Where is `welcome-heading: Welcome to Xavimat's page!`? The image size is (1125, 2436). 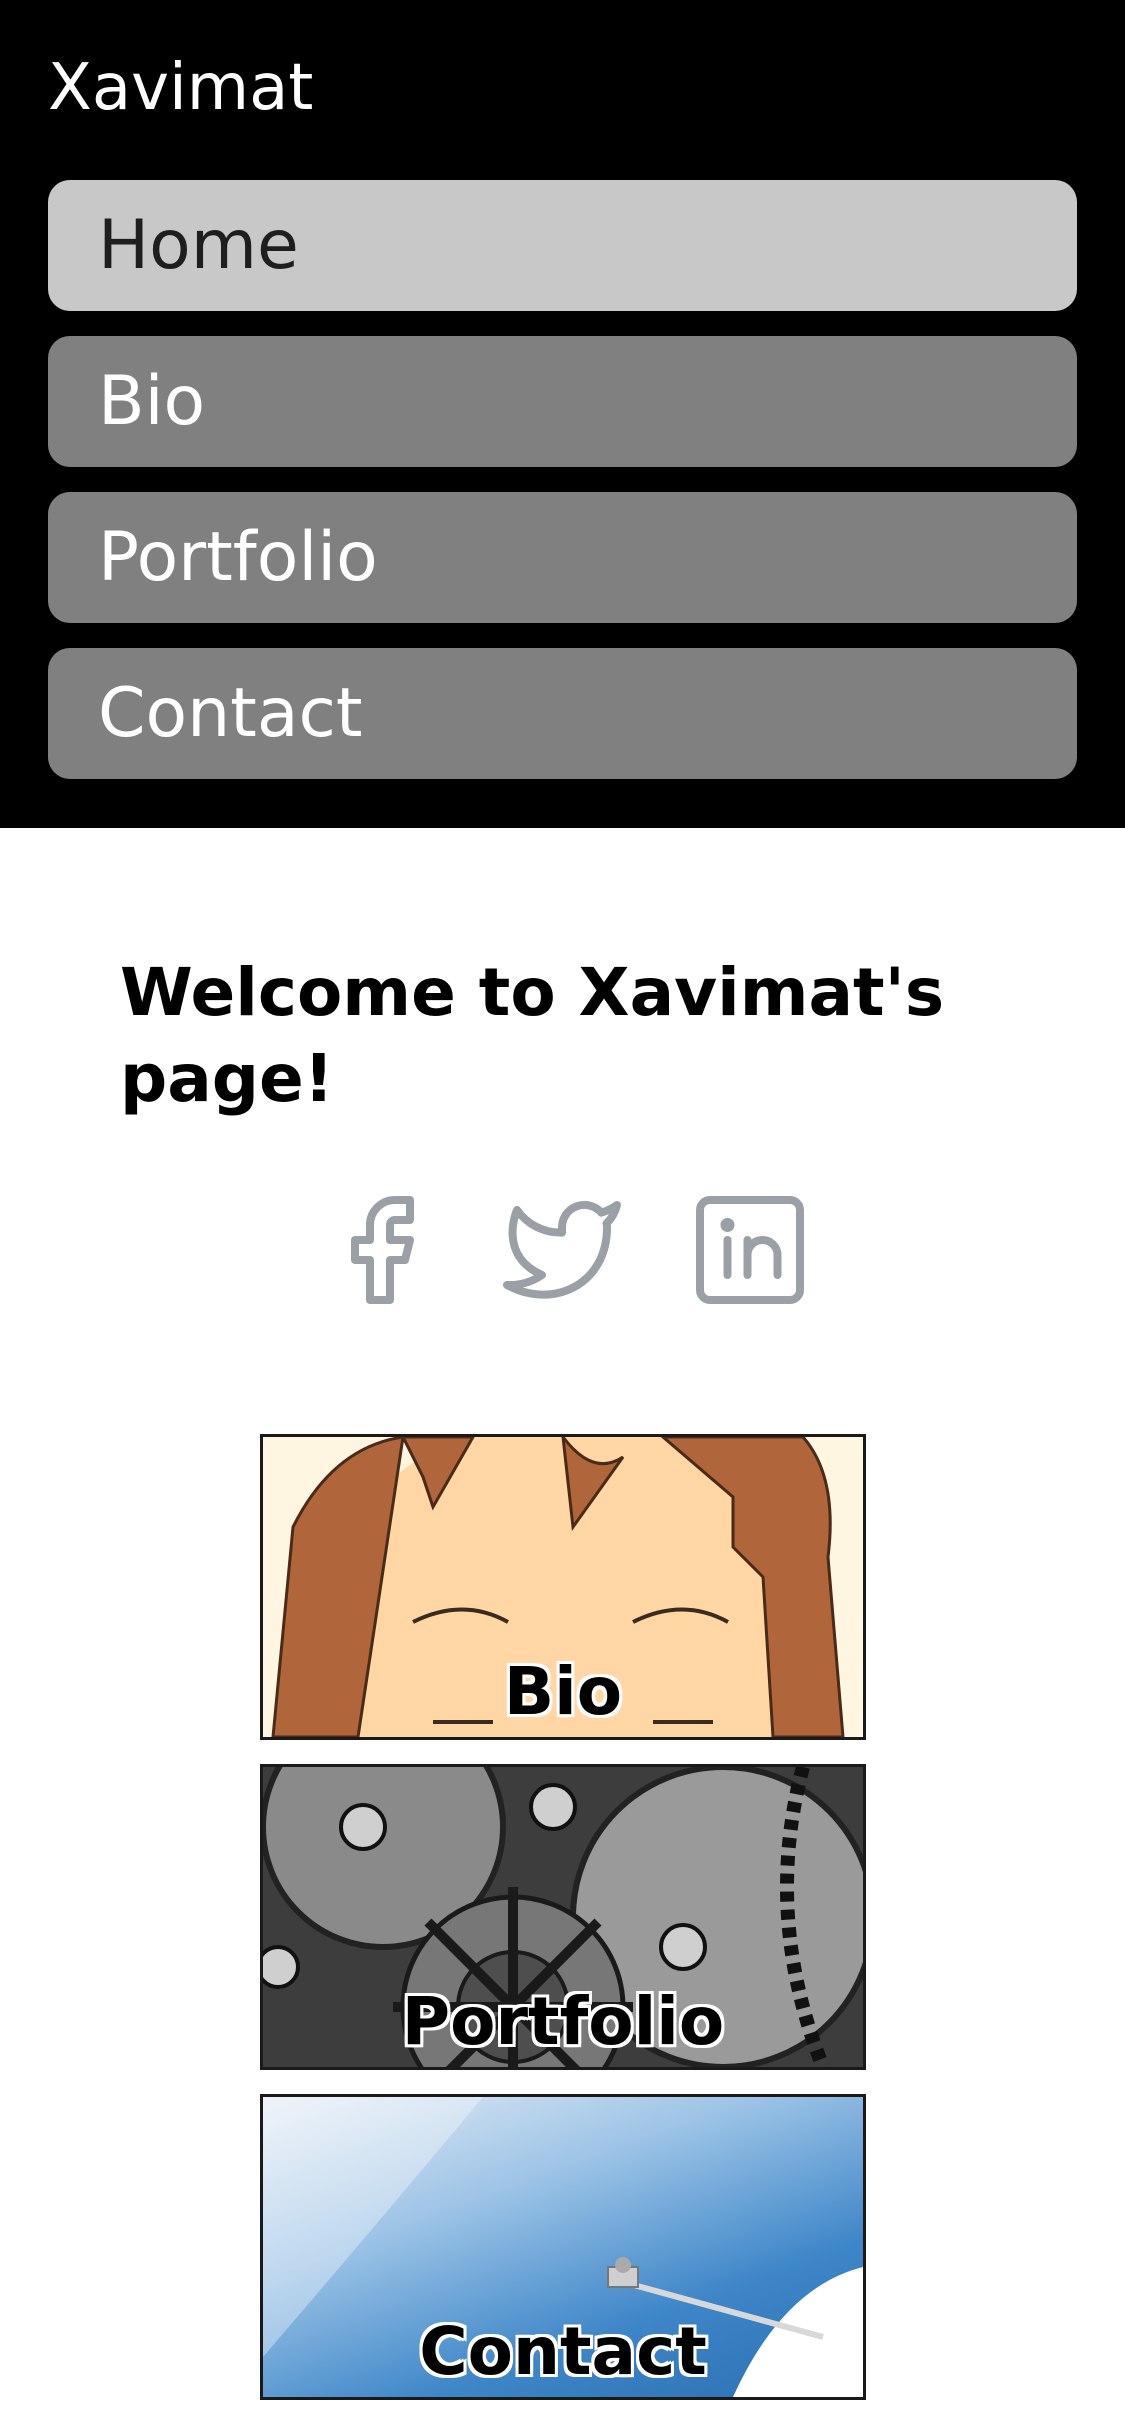
welcome-heading: Welcome to Xavimat's page! is located at coordinates (532, 1035).